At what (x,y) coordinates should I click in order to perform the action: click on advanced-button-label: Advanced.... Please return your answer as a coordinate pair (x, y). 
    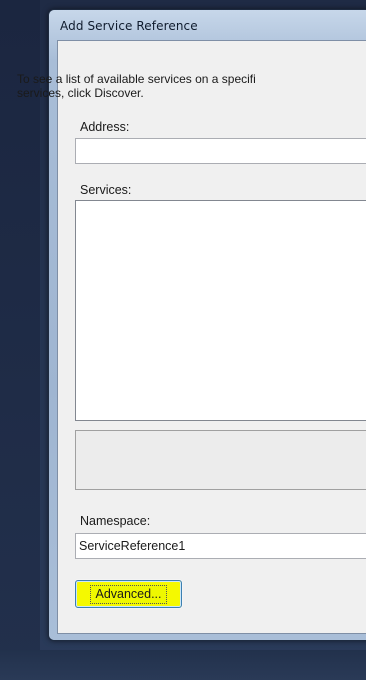
    Looking at the image, I should click on (128, 594).